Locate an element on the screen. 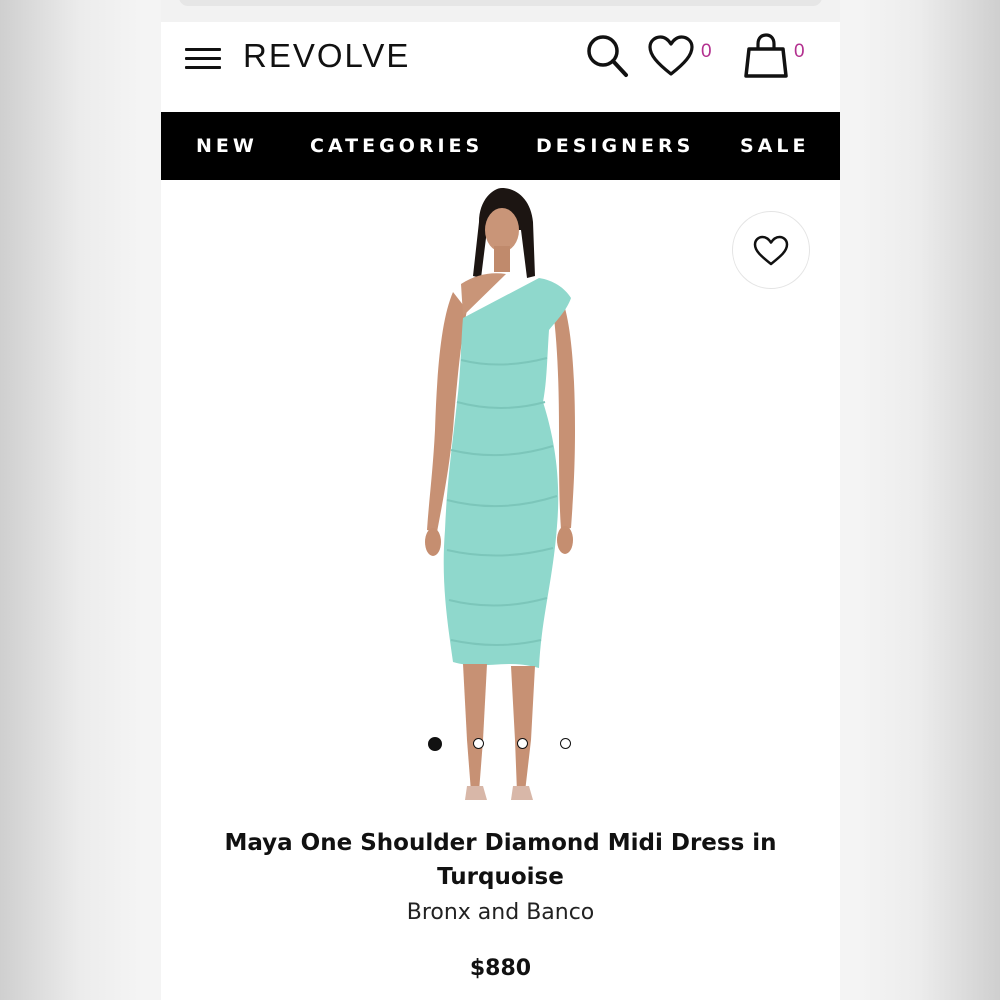 The height and width of the screenshot is (1000, 1000). nav-item-designers: DESIGNERS is located at coordinates (615, 146).